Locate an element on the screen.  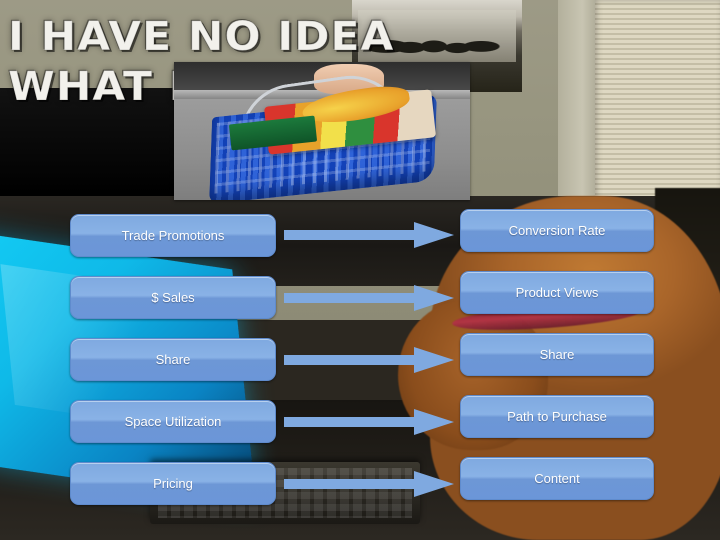
right-item-path-to-purchase: Path to Purchase is located at coordinates (557, 416).